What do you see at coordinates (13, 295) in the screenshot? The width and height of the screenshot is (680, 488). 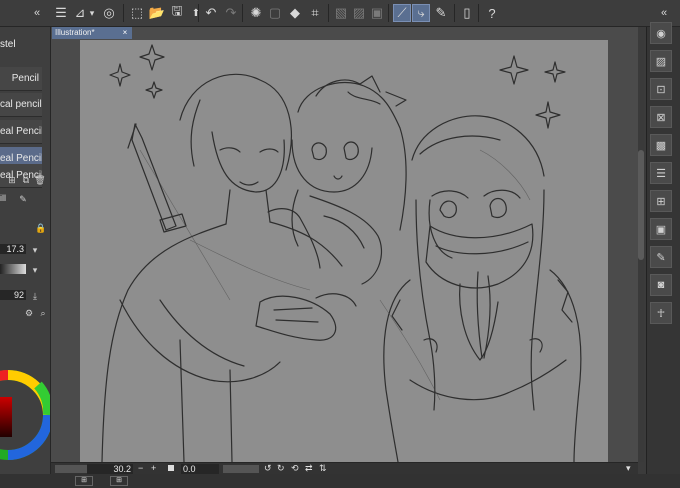 I see `opacity-value: 92` at bounding box center [13, 295].